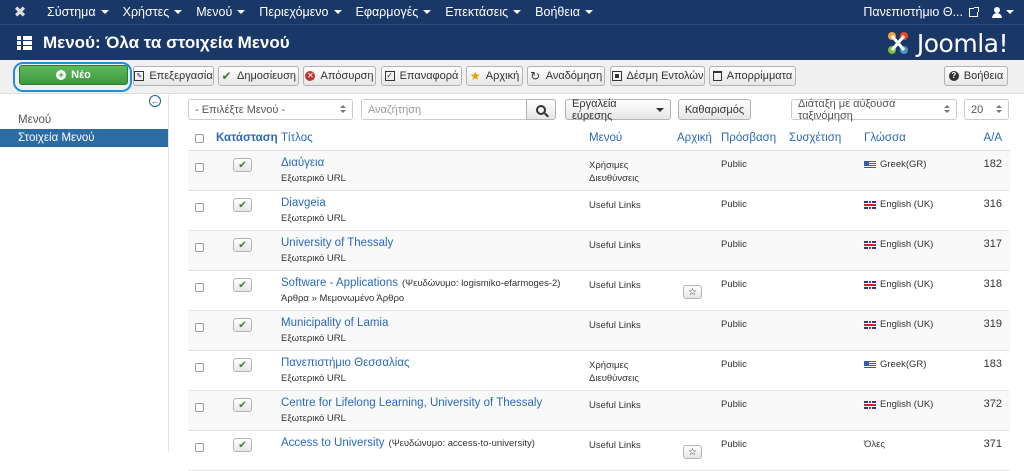 The image size is (1024, 471). Describe the element at coordinates (270, 109) in the screenshot. I see `menu-select: - Επιλέξτε Μενού -` at that location.